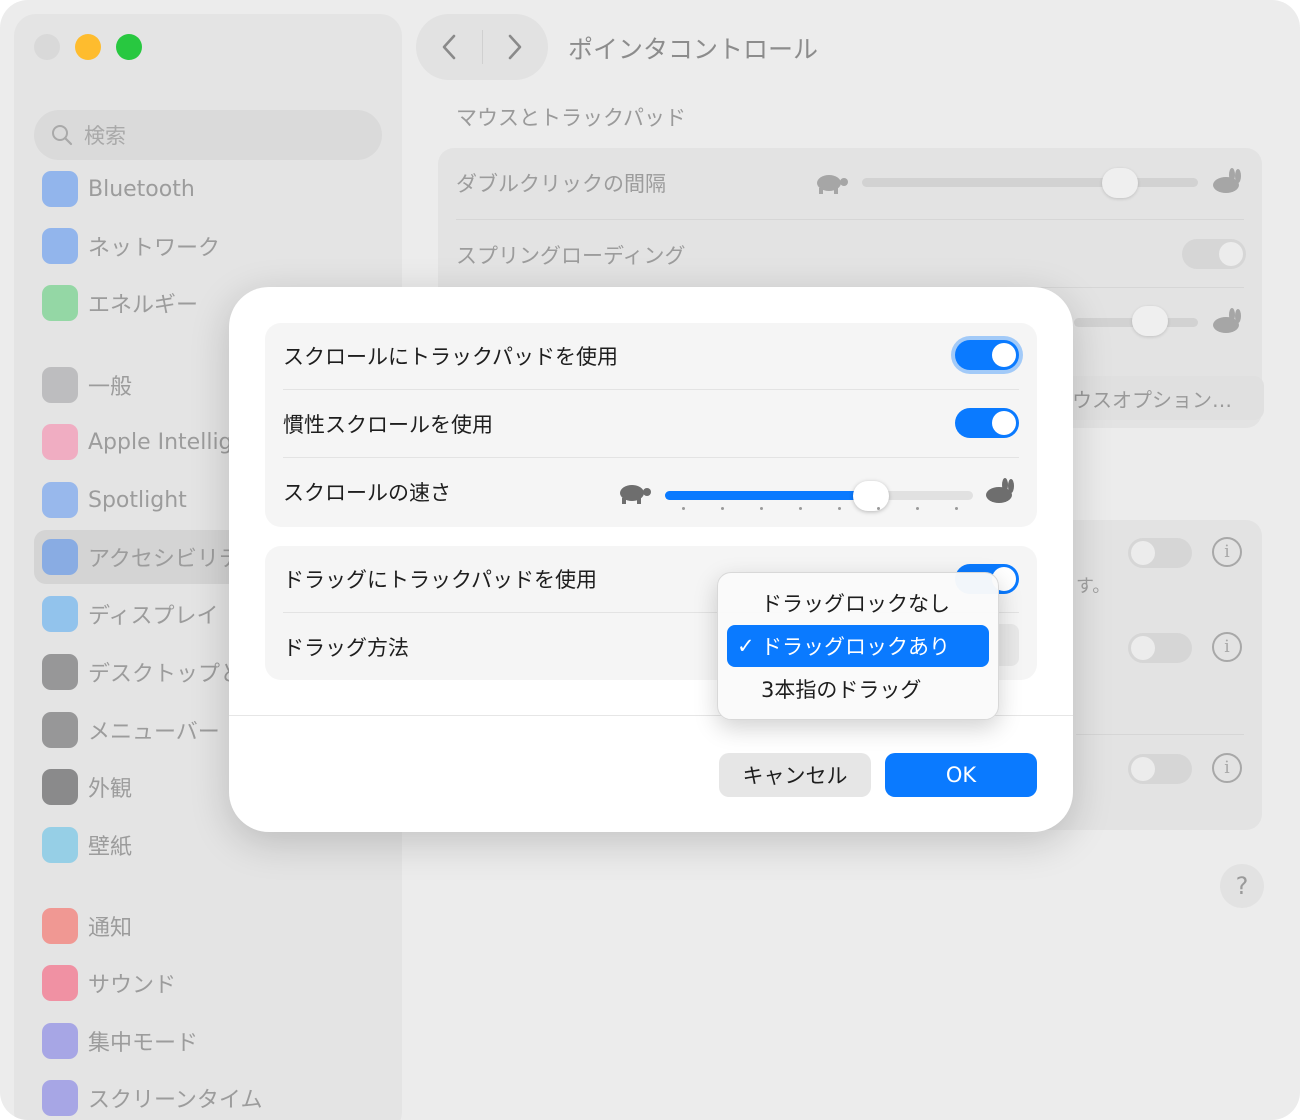 This screenshot has height=1120, width=1300. What do you see at coordinates (832, 184) in the screenshot?
I see `turtle-icon` at bounding box center [832, 184].